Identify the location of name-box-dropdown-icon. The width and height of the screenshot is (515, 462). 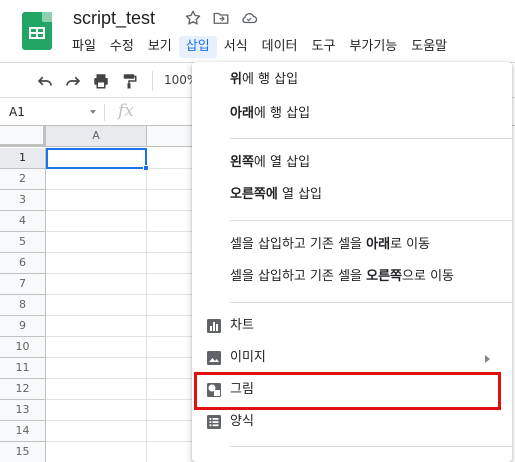
(93, 112).